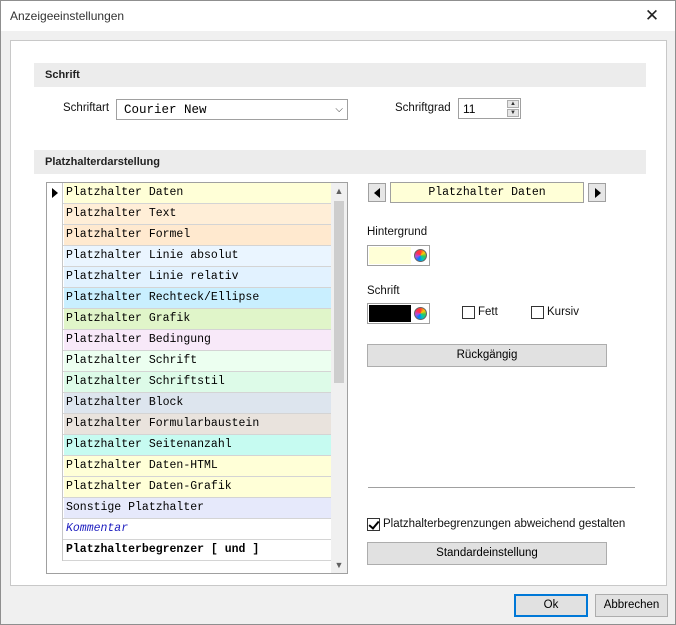  Describe the element at coordinates (198, 361) in the screenshot. I see `list-item-label: Platzhalter Schrift` at that location.